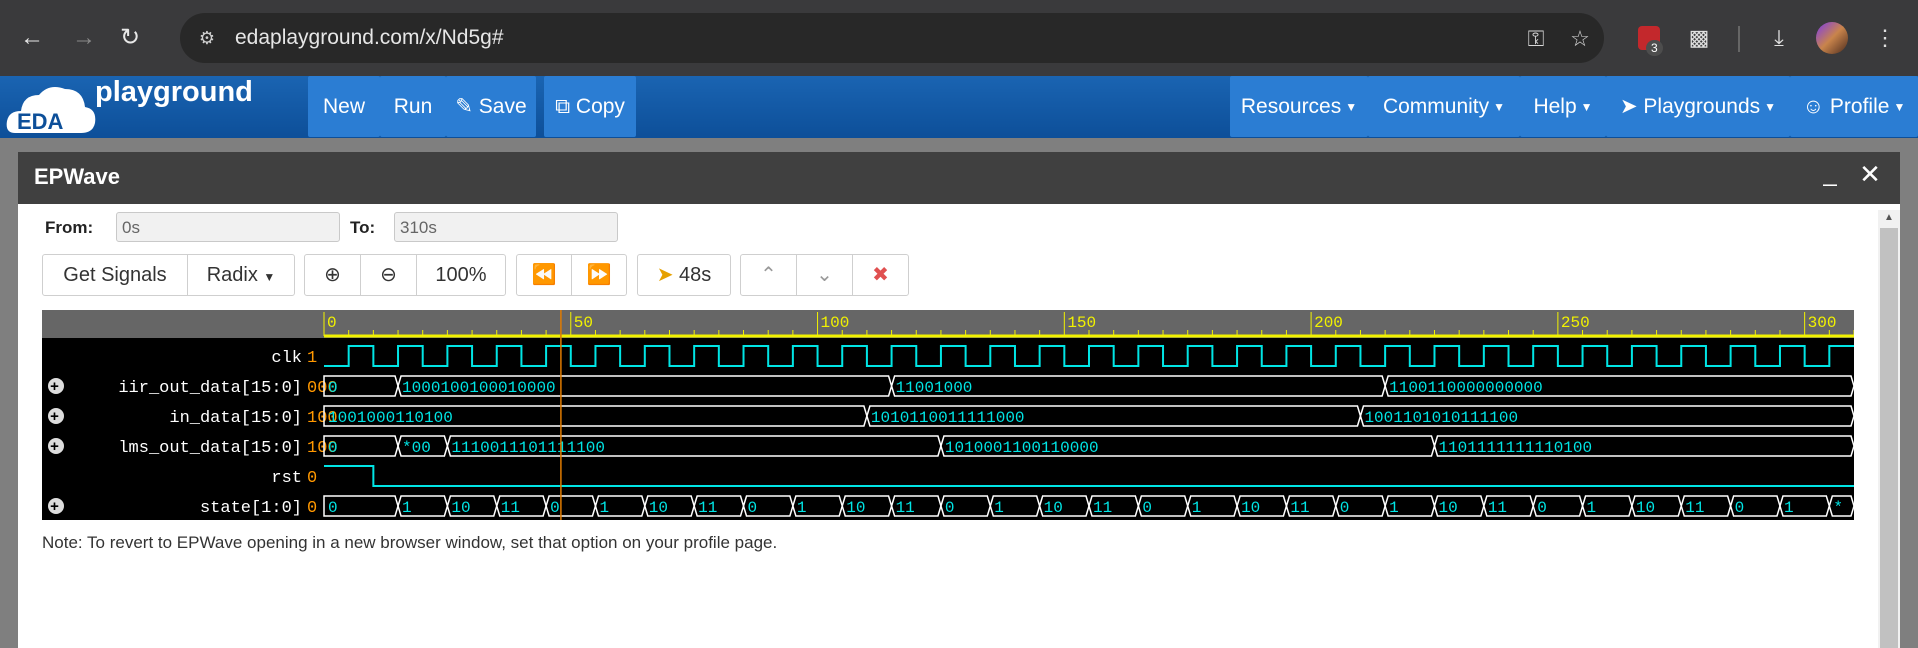 Image resolution: width=1918 pixels, height=648 pixels. Describe the element at coordinates (1859, 106) in the screenshot. I see `profile-label: Profile` at that location.